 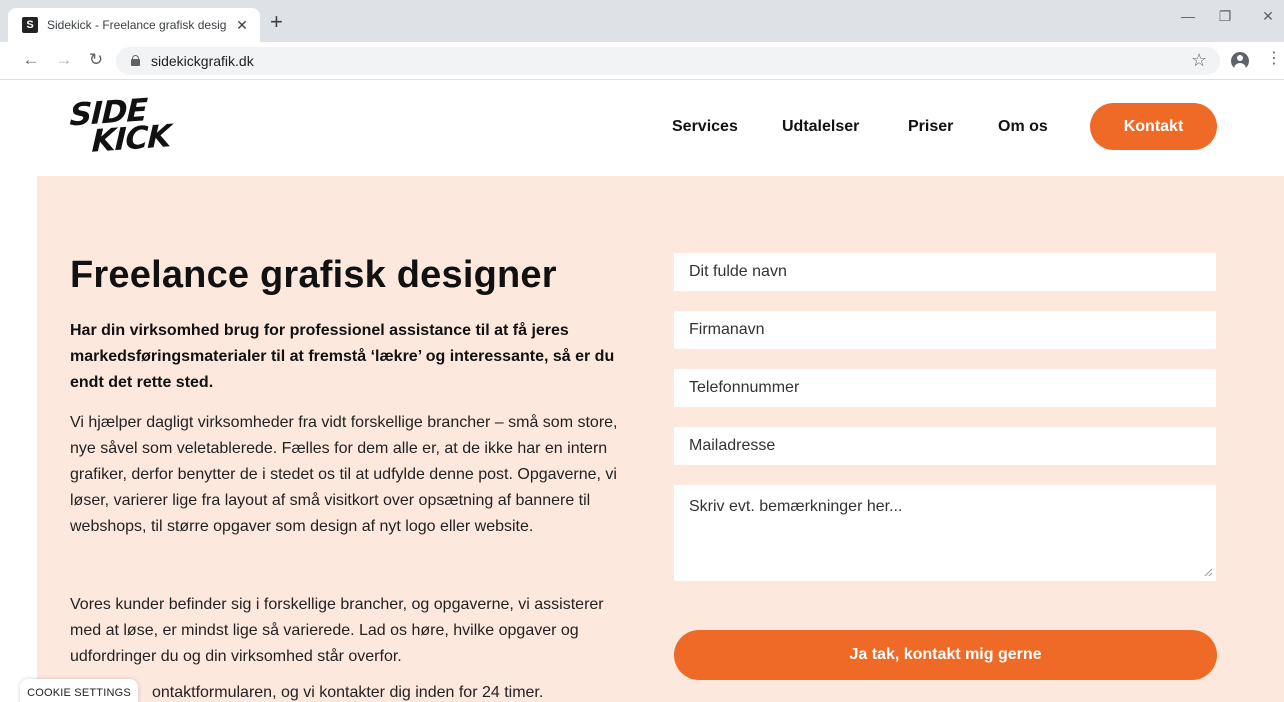 I want to click on address-bar, so click(x=668, y=61).